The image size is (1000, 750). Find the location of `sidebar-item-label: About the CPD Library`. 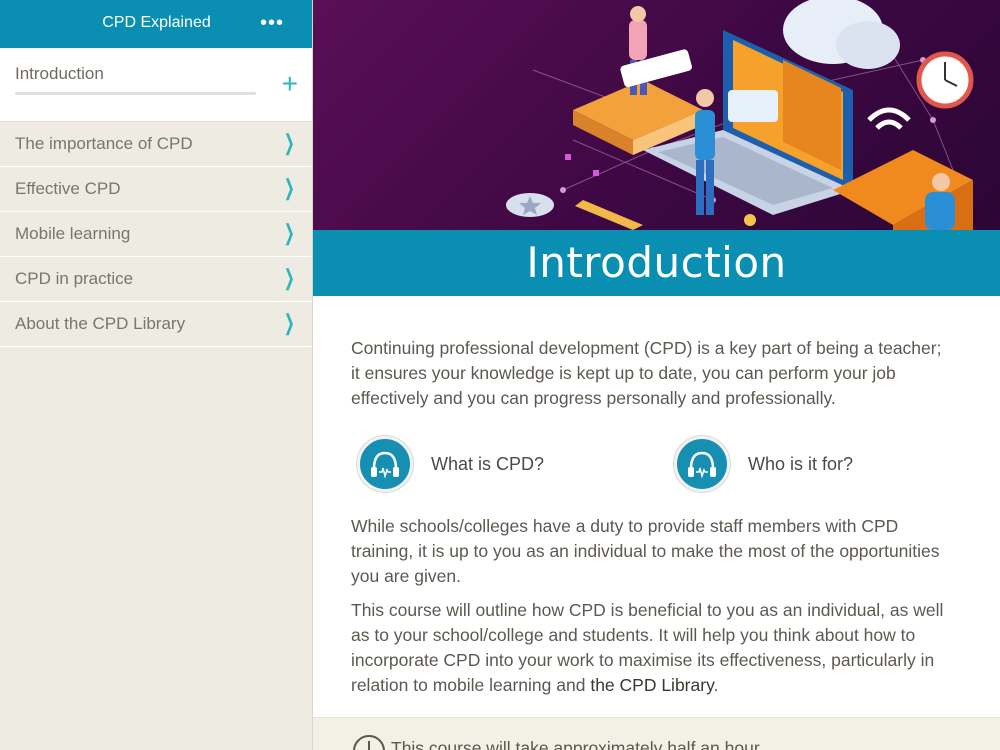

sidebar-item-label: About the CPD Library is located at coordinates (100, 323).